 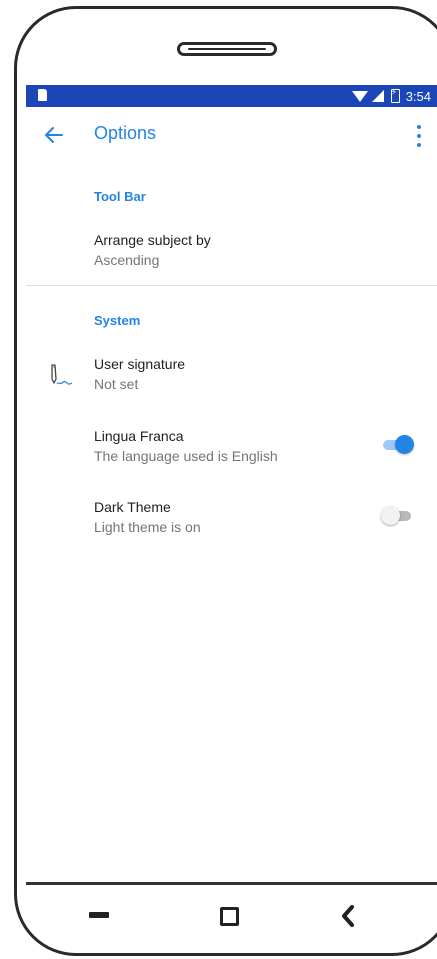 I want to click on pref-title: User signature, so click(x=140, y=364).